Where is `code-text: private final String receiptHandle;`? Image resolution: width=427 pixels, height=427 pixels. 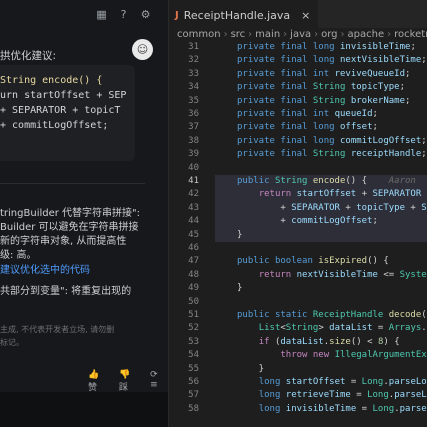
code-text: private final String receiptHandle; is located at coordinates (332, 154).